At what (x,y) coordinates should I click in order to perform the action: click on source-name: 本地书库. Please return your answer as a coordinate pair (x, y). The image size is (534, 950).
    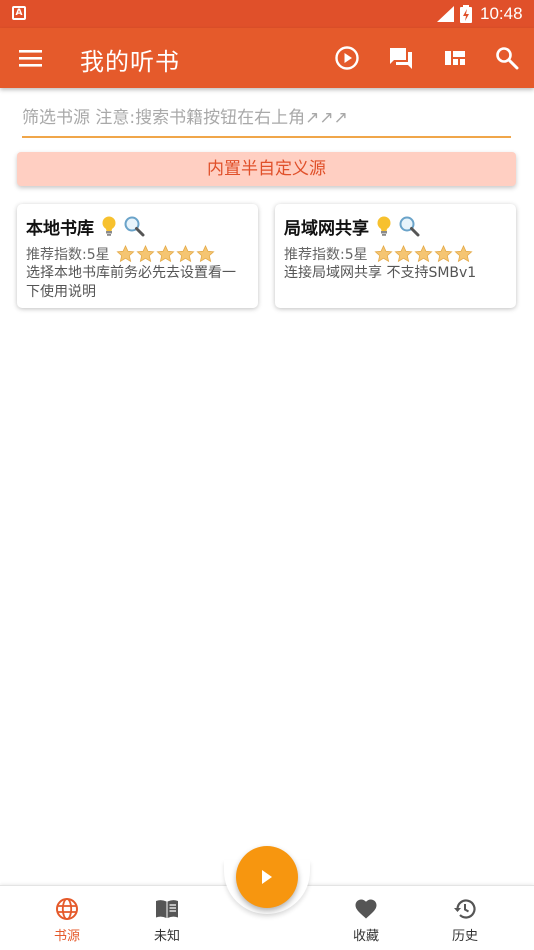
    Looking at the image, I should click on (60, 228).